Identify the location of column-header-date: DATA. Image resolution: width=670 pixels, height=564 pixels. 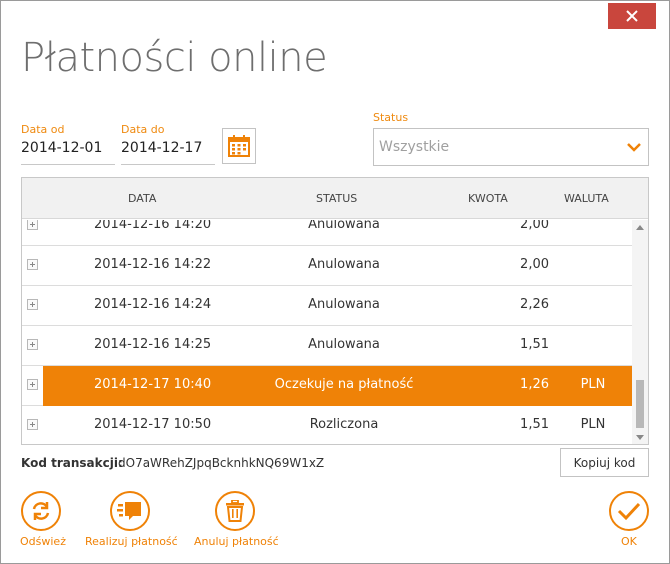
(142, 198).